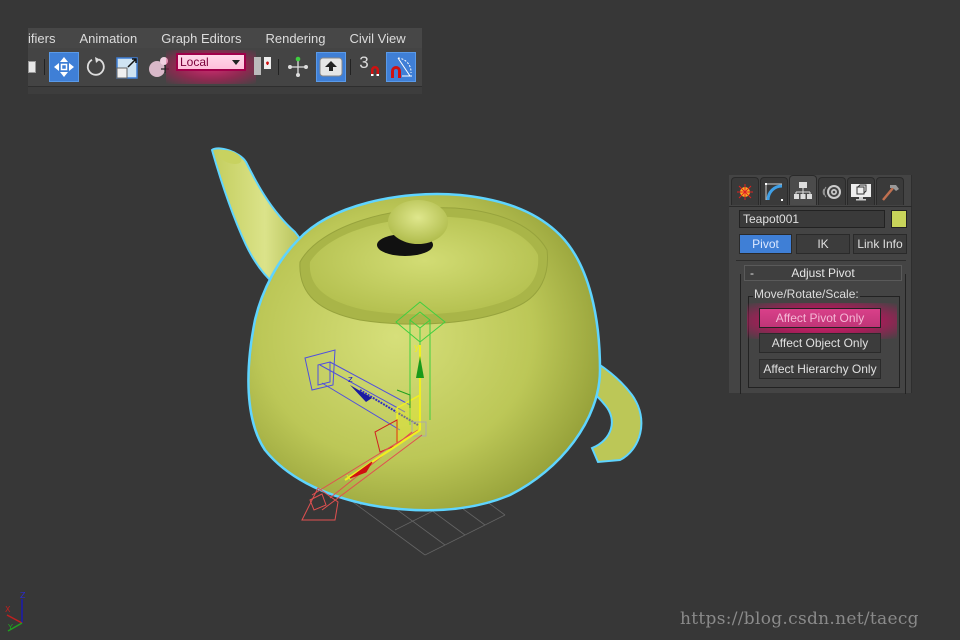  What do you see at coordinates (108, 38) in the screenshot?
I see `menu-animation: Animation` at bounding box center [108, 38].